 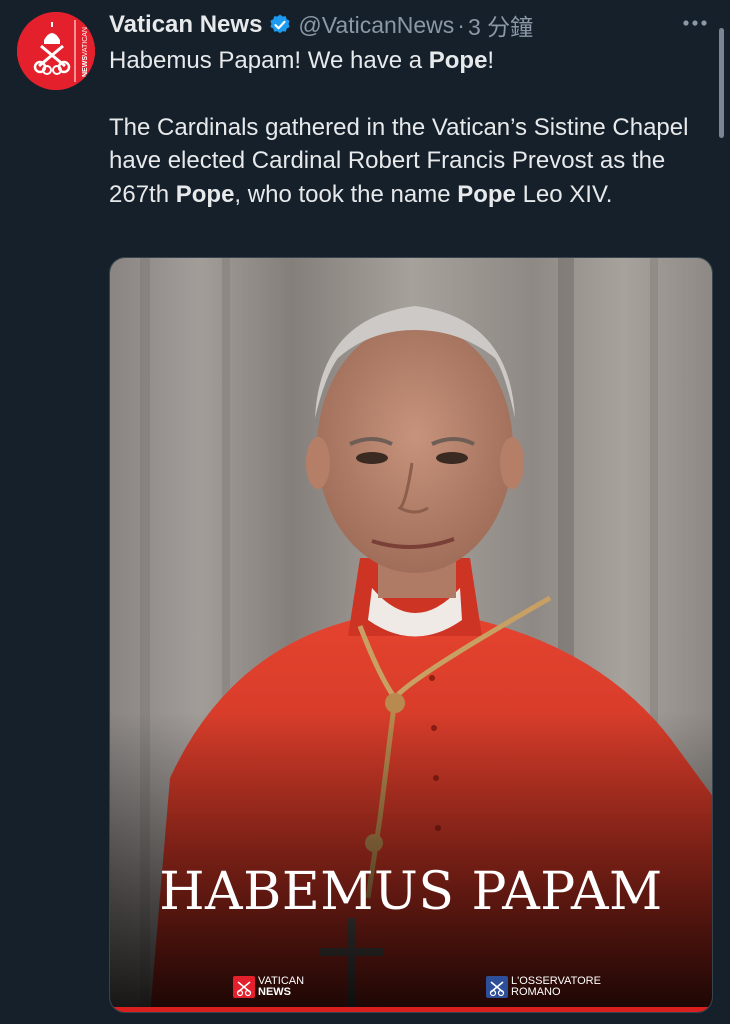 I want to click on author-display-name: Vatican News, so click(x=185, y=25).